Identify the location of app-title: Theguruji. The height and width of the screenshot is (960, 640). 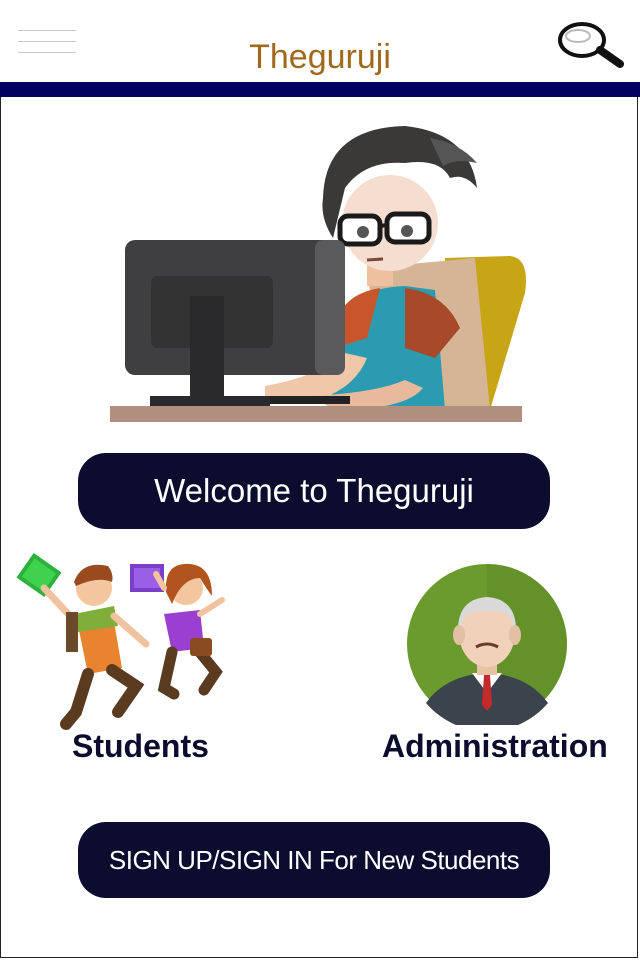
(320, 57).